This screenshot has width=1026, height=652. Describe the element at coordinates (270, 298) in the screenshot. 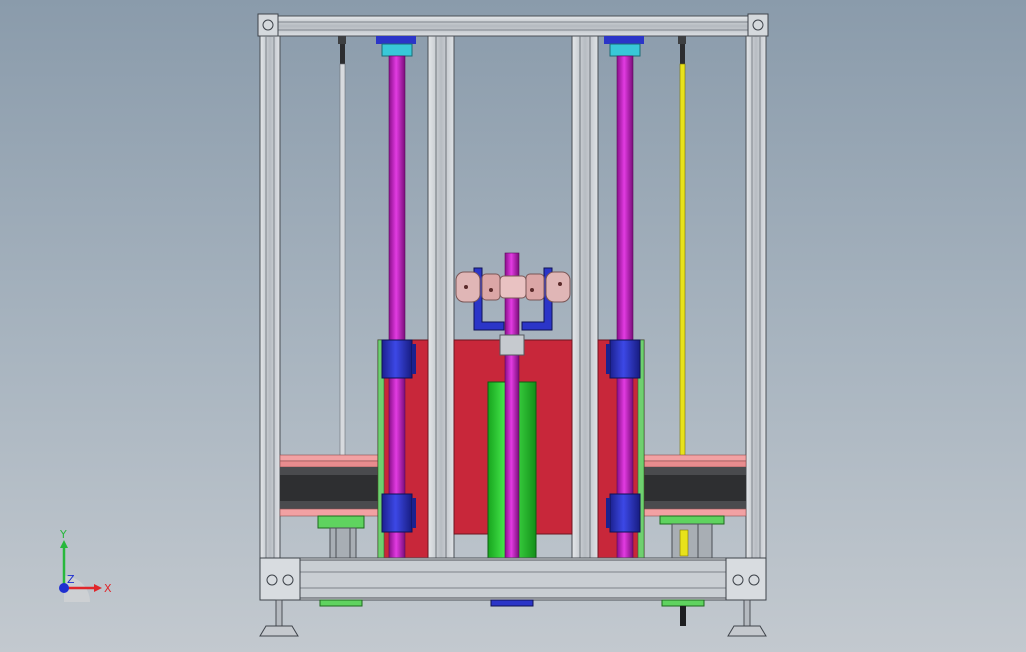

I see `left-outer-upright` at that location.